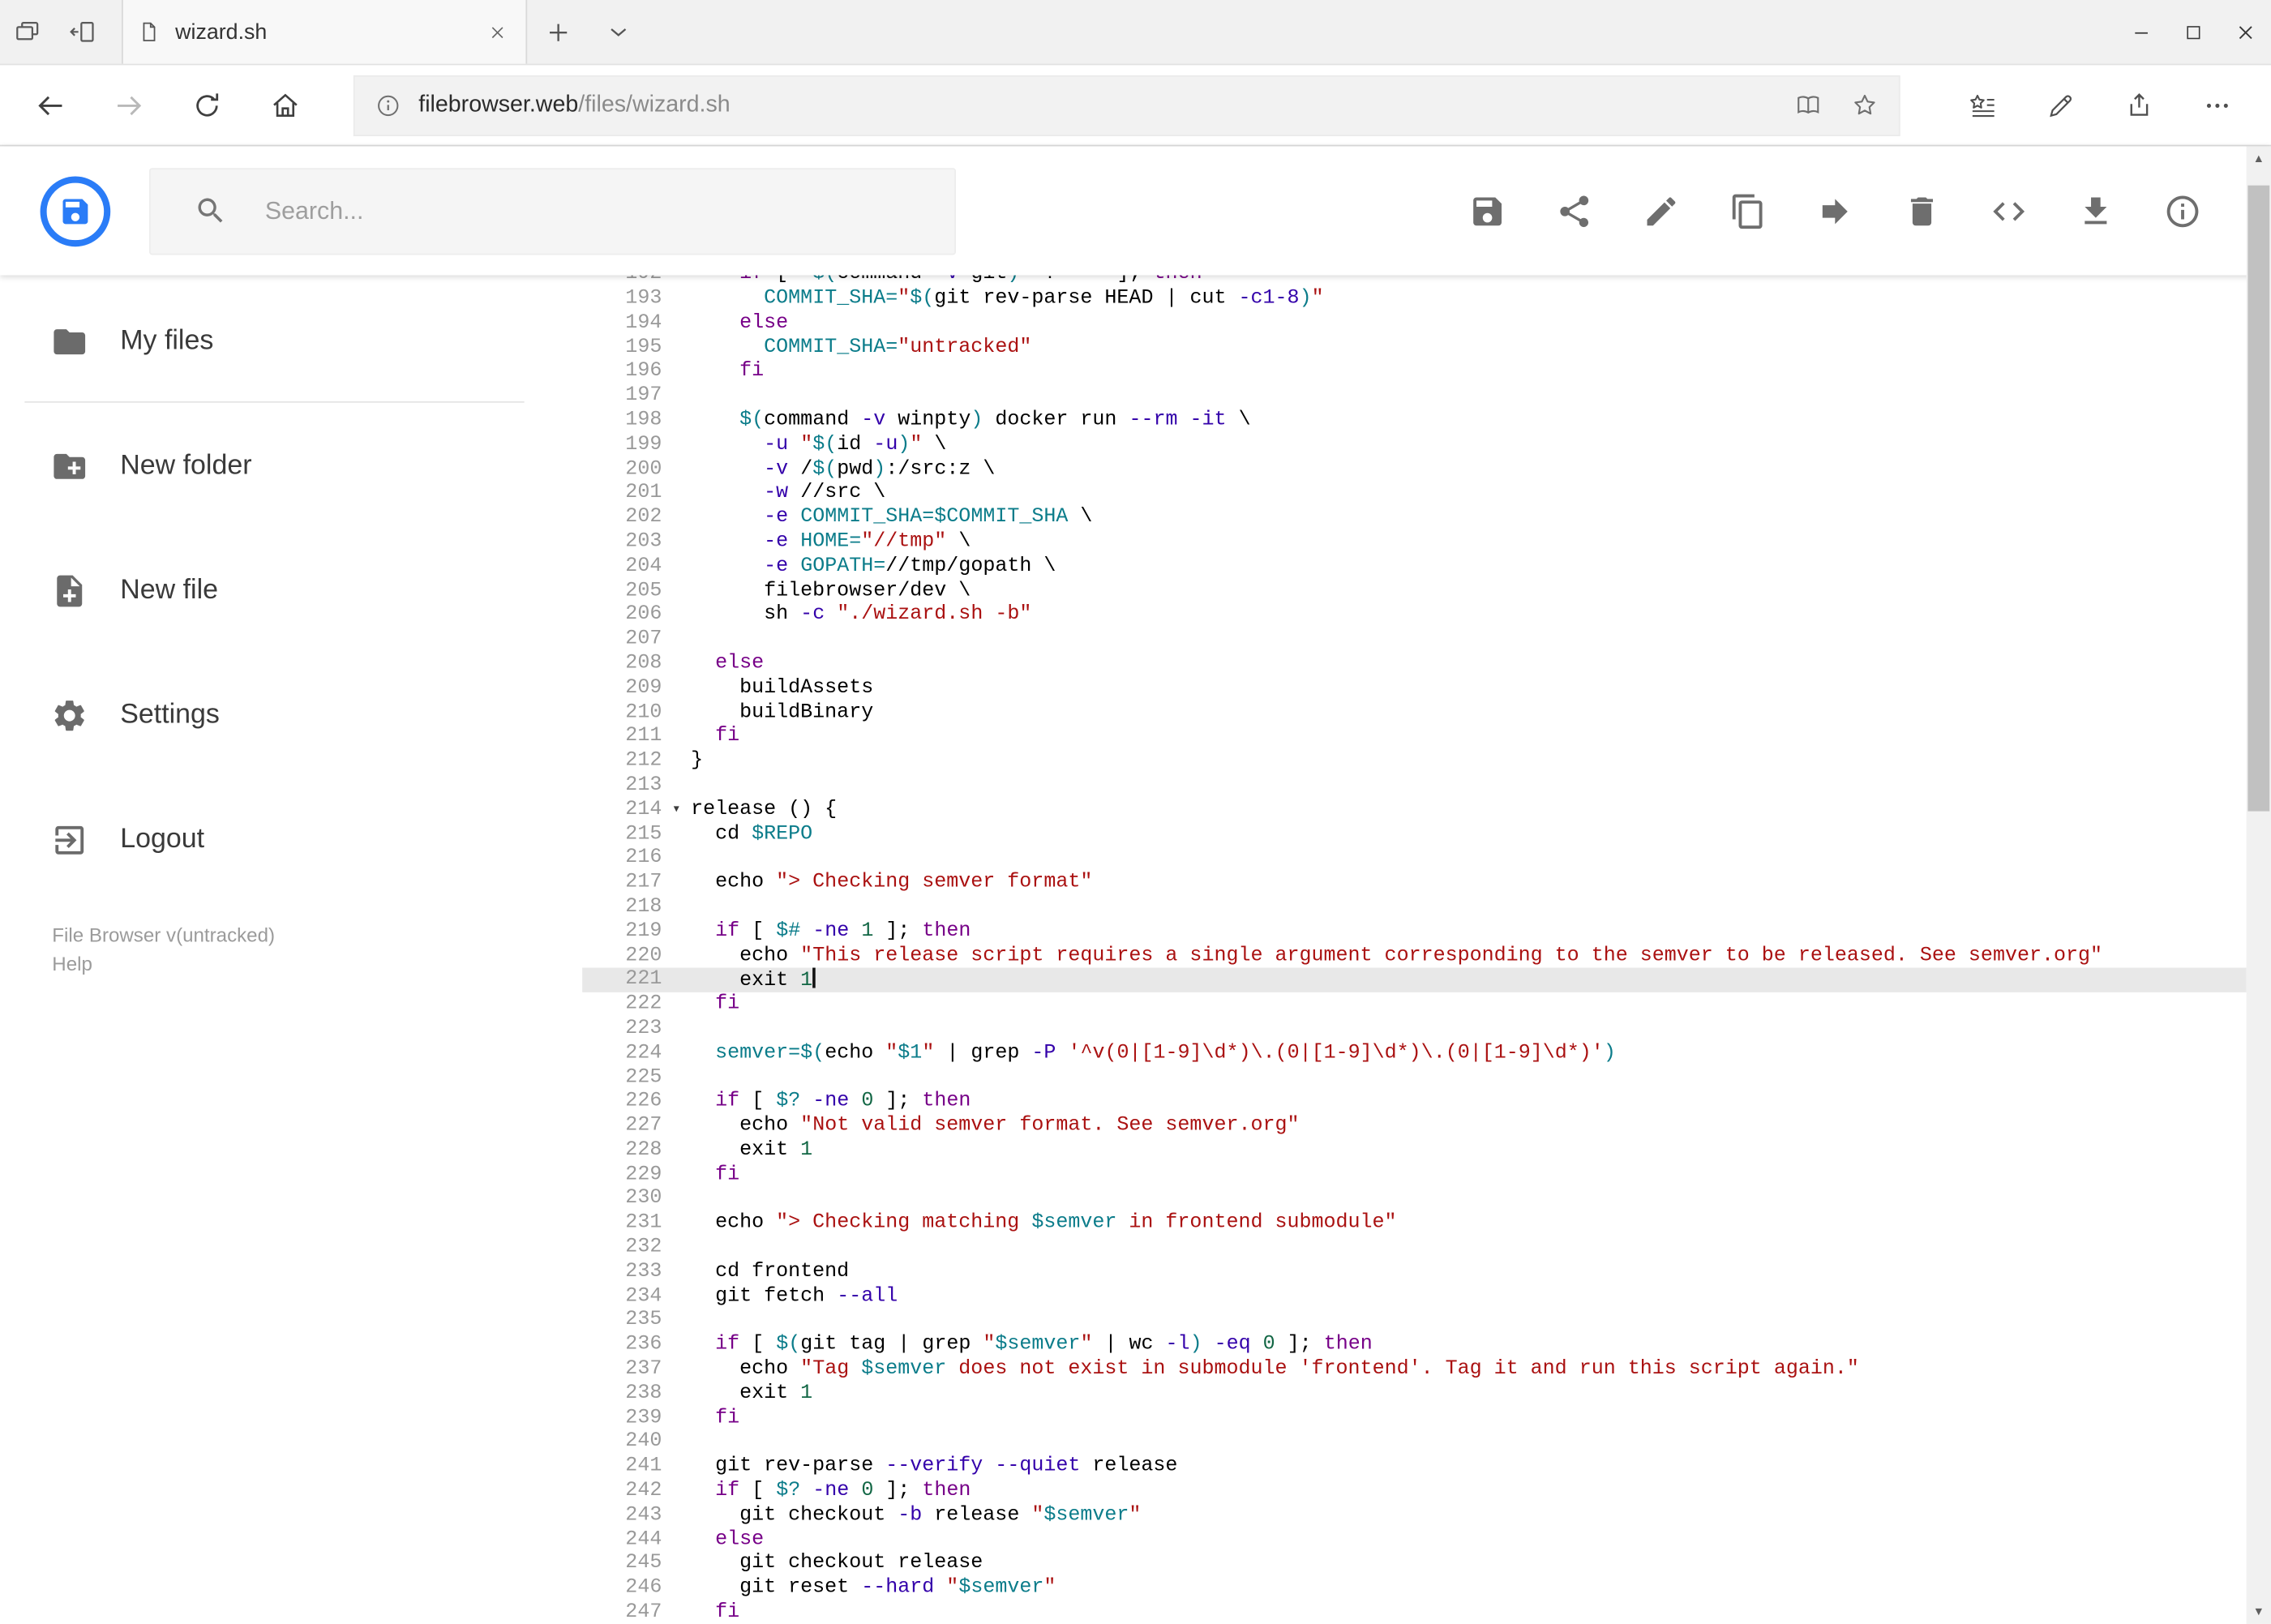  What do you see at coordinates (1808, 106) in the screenshot?
I see `reading-view-icon` at bounding box center [1808, 106].